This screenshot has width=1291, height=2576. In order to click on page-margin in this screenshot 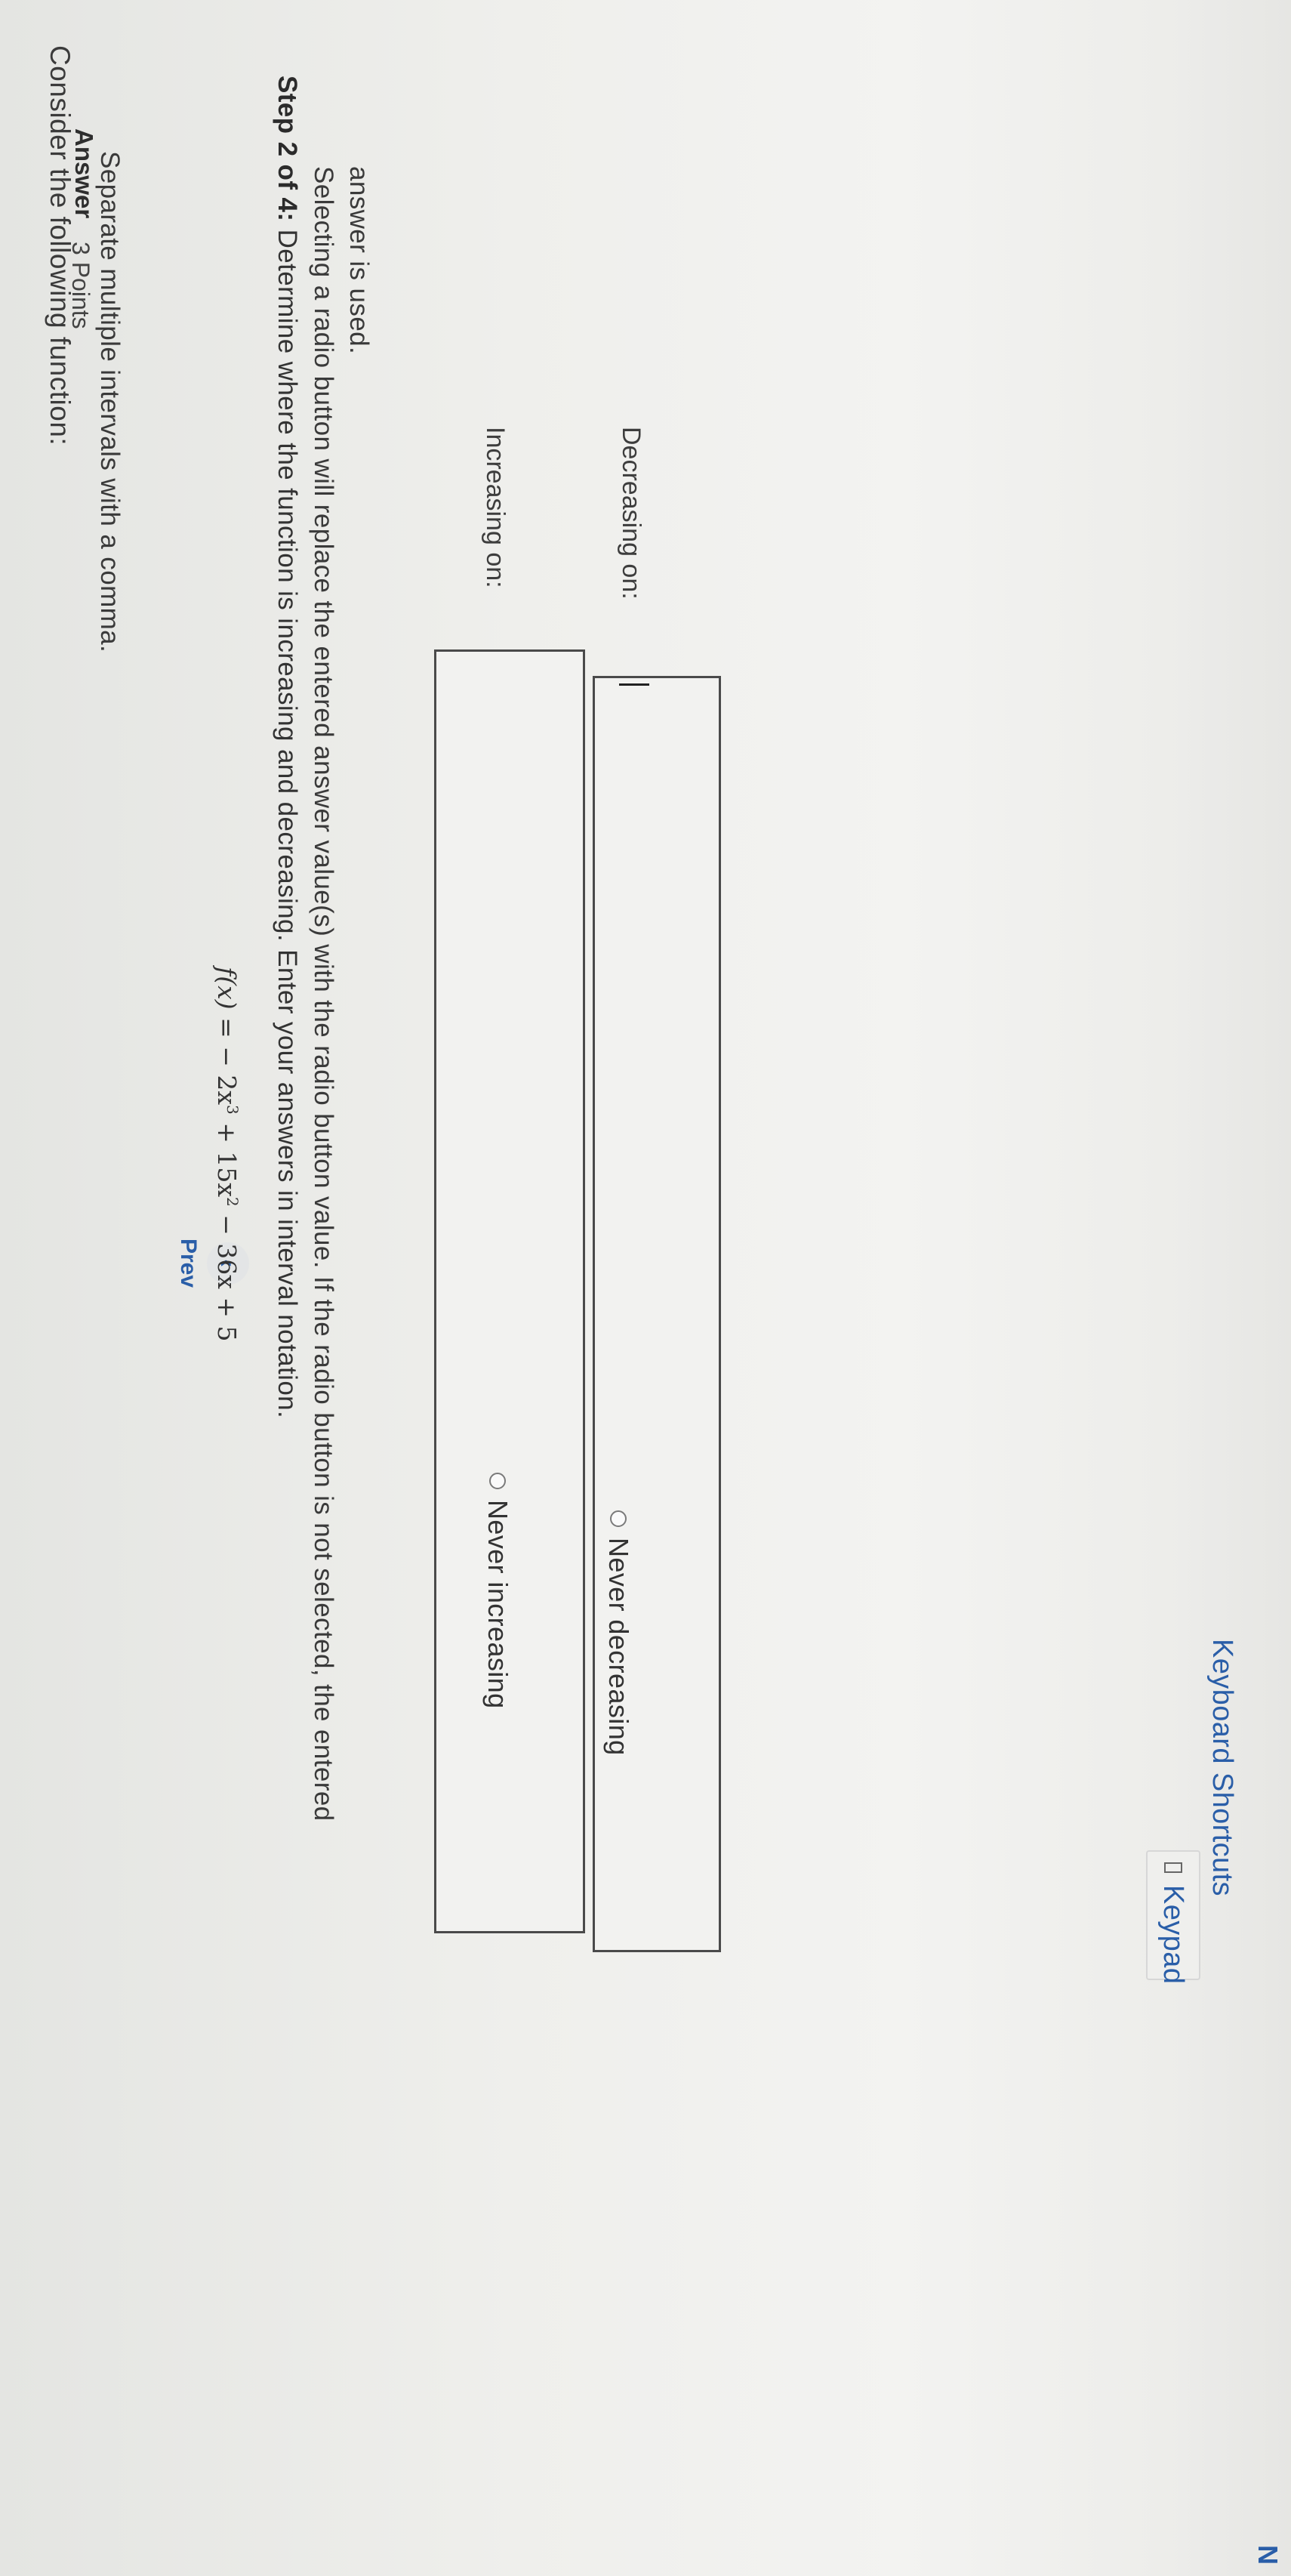, I will do `click(1235, 1288)`.